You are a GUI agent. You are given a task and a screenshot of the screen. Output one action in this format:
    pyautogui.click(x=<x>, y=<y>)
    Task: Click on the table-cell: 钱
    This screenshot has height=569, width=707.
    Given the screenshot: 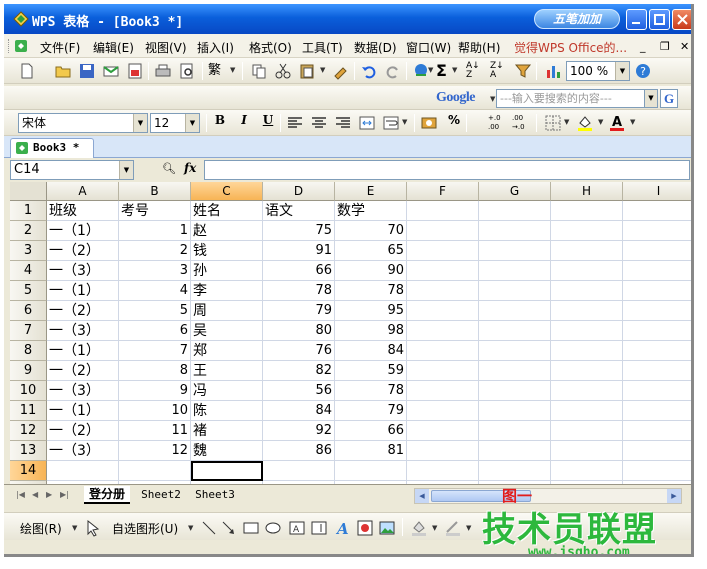 What is the action you would take?
    pyautogui.click(x=227, y=251)
    